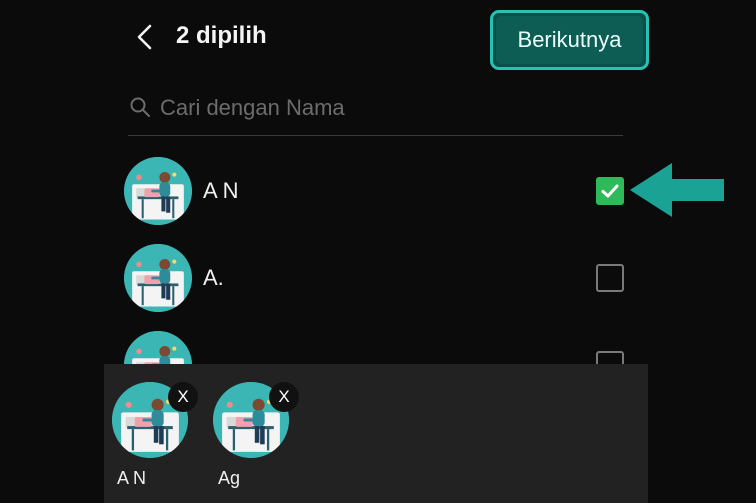  I want to click on next-button: Berikutnya, so click(569, 40).